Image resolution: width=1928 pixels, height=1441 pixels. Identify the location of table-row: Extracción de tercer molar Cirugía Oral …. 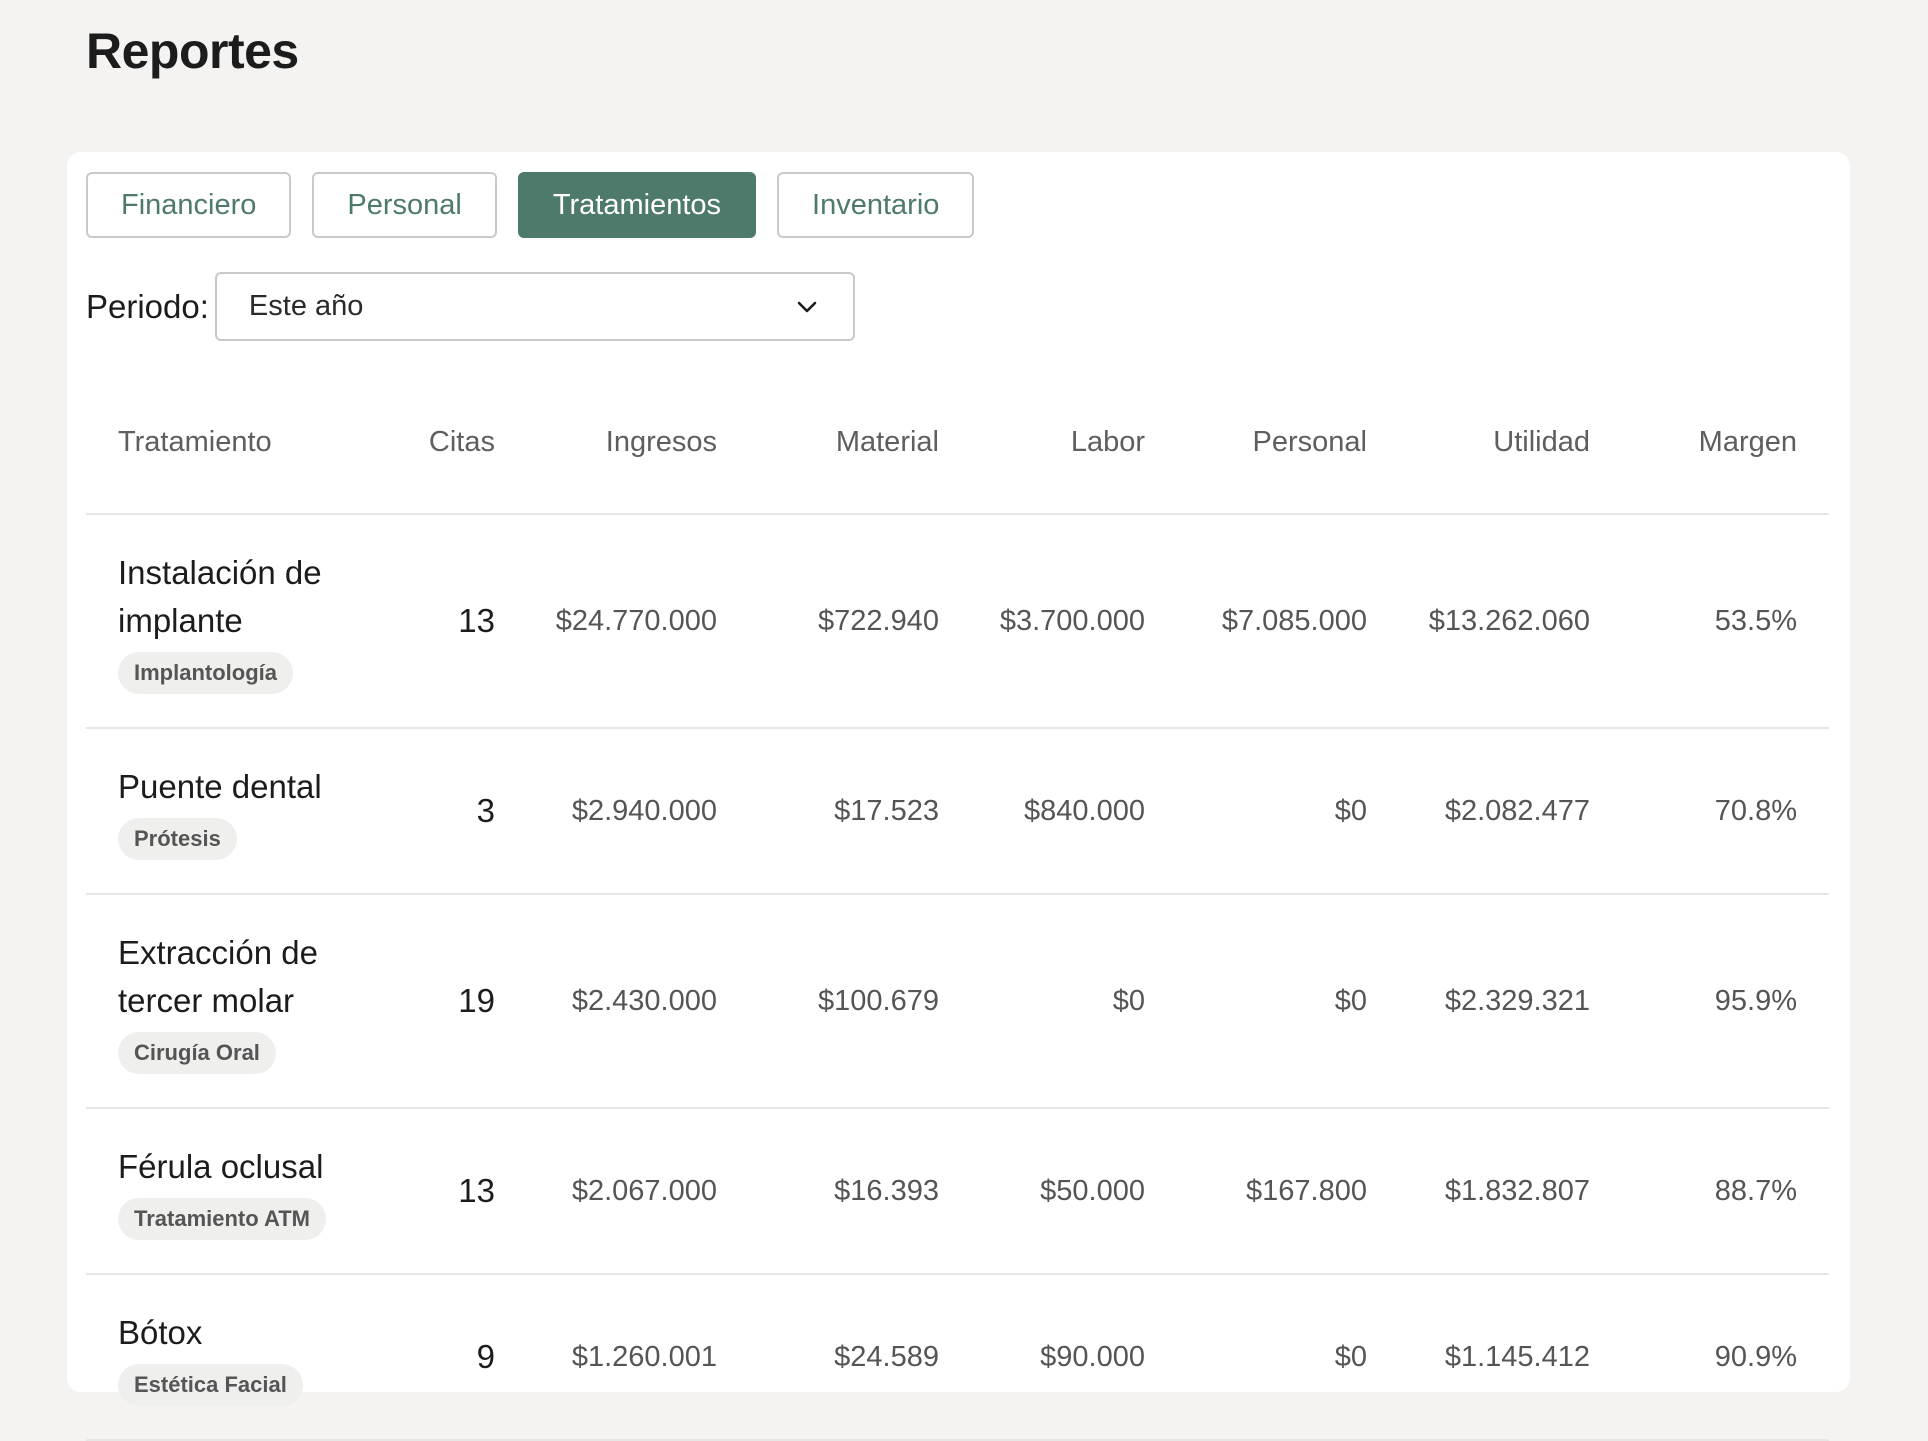
(957, 1001).